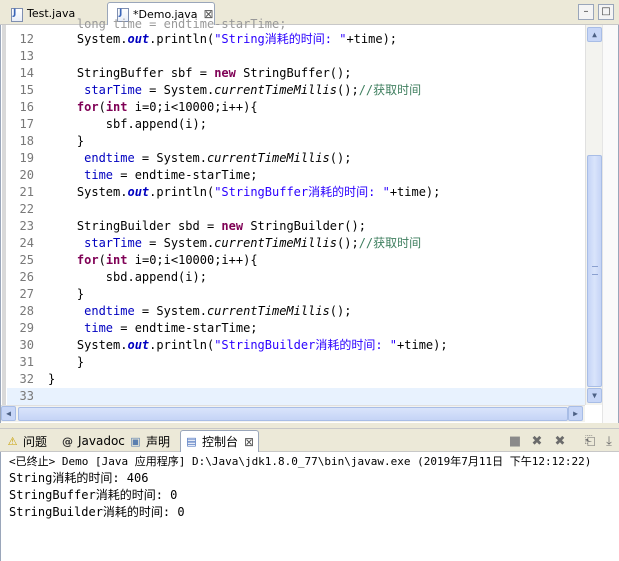 This screenshot has width=619, height=561. What do you see at coordinates (609, 442) in the screenshot?
I see `scroll-lock-icon: ⤓` at bounding box center [609, 442].